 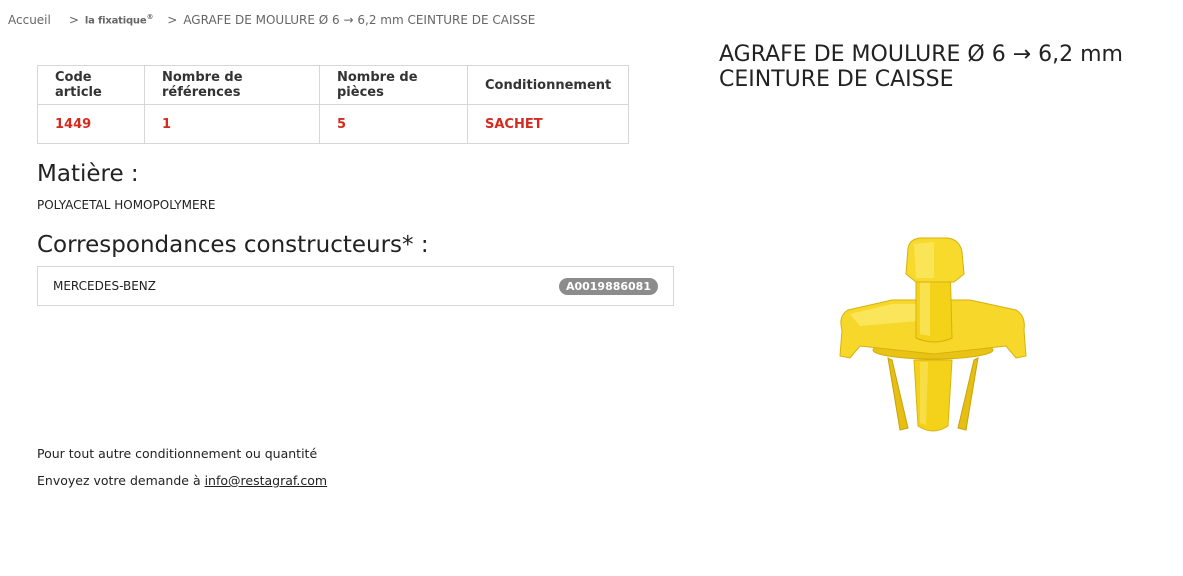 I want to click on yellow-plastic-clip-icon, so click(x=933, y=334).